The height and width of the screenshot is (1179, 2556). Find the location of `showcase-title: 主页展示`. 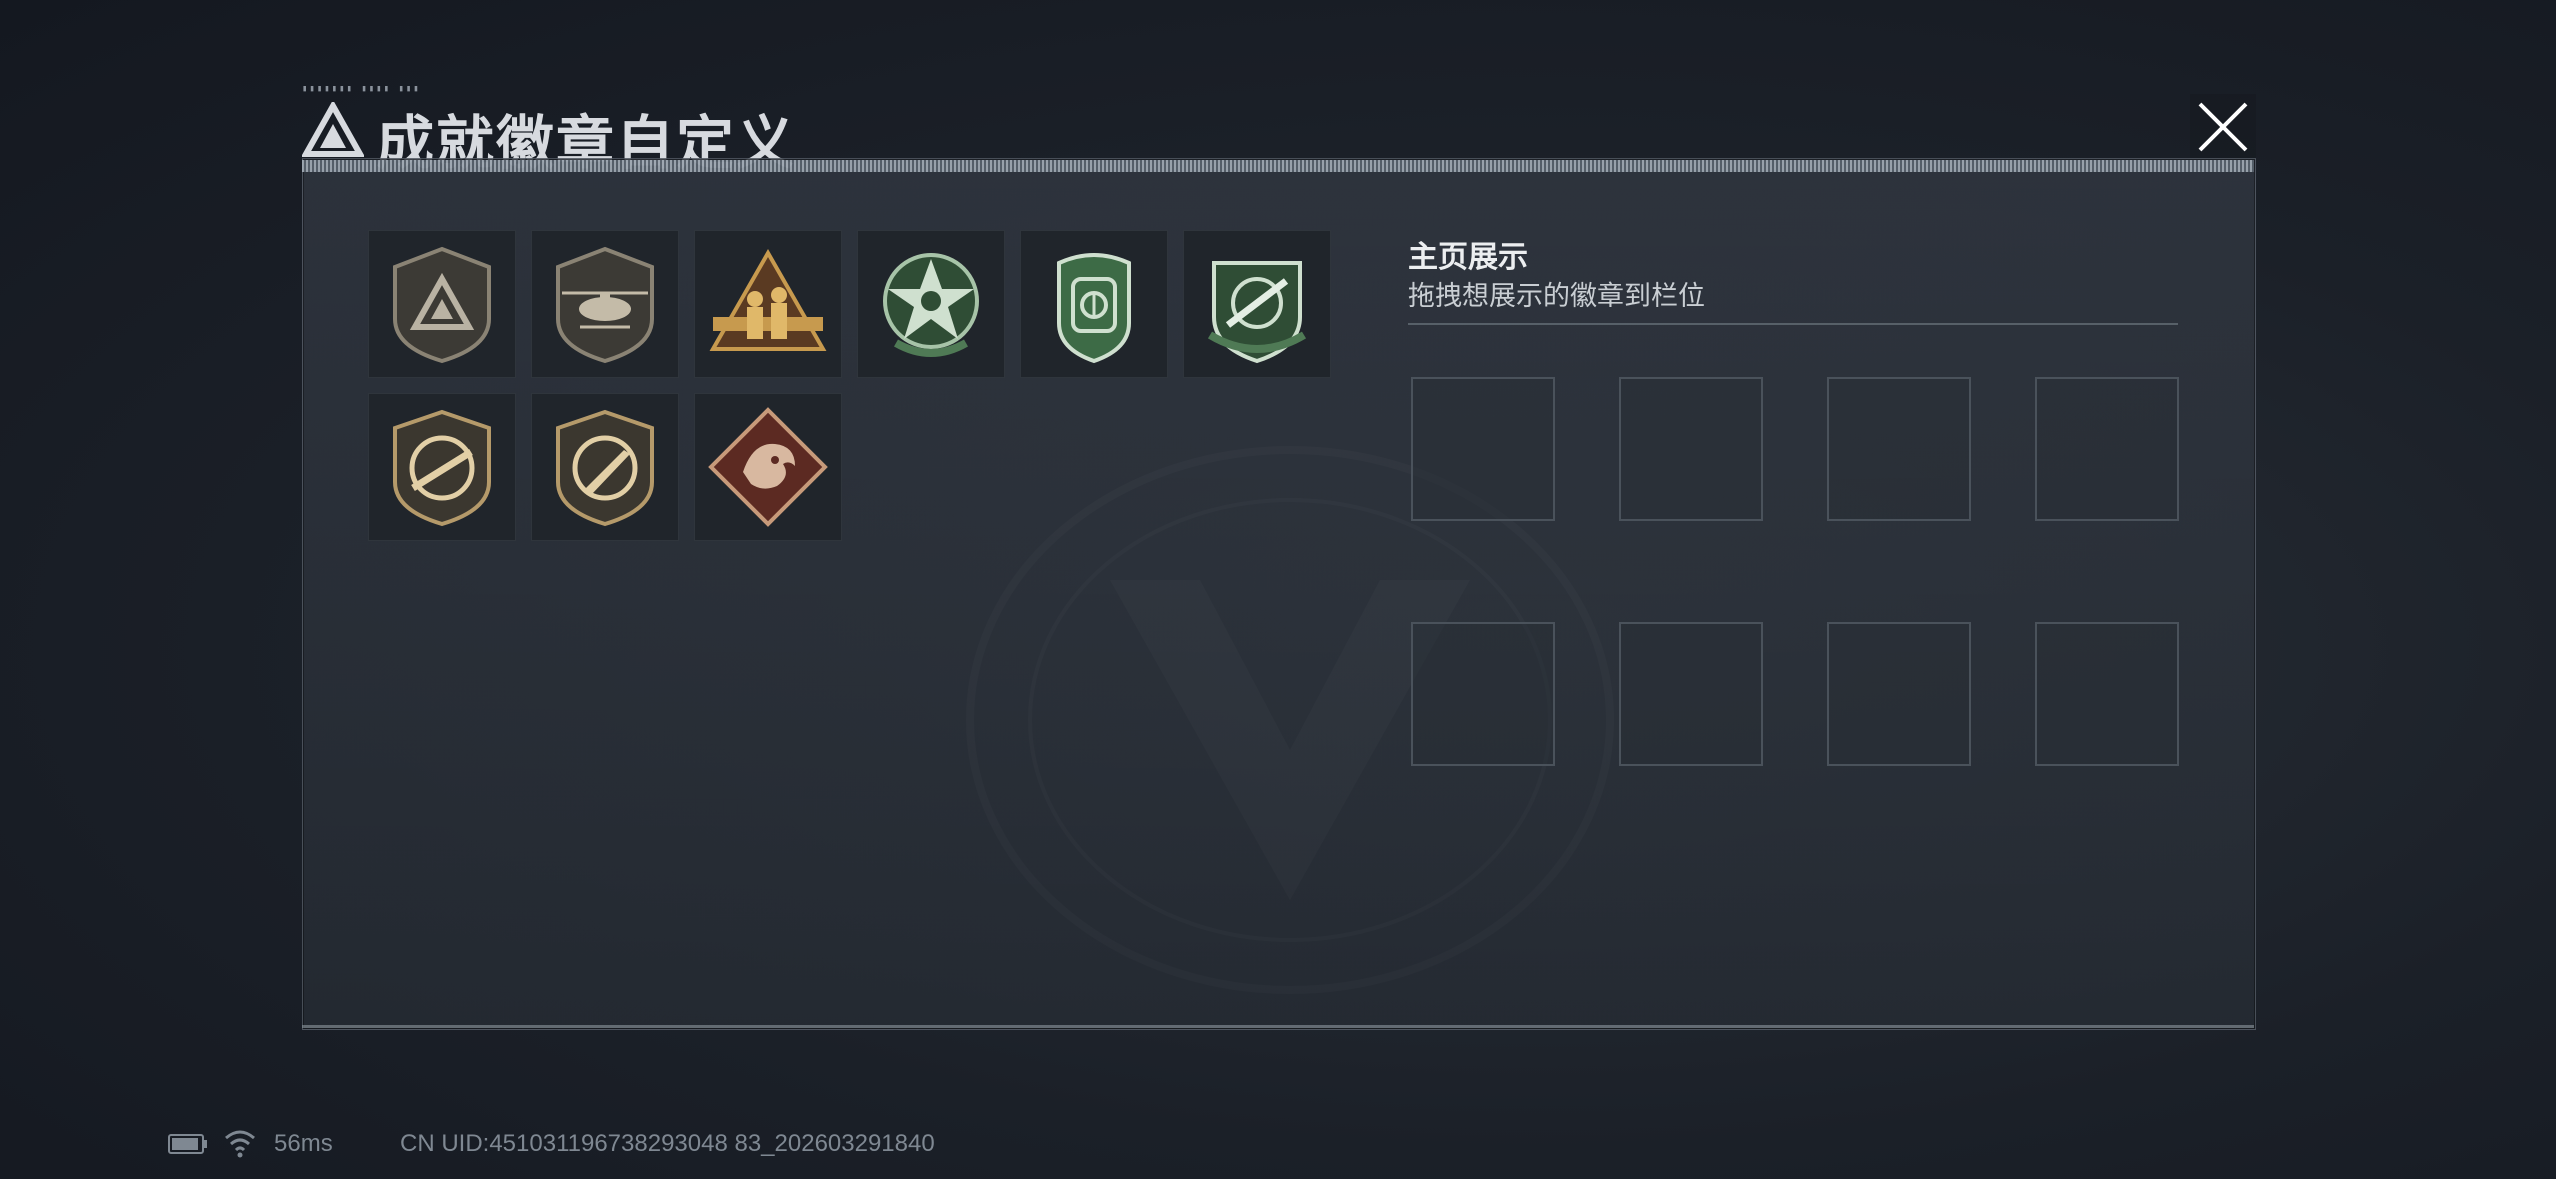

showcase-title: 主页展示 is located at coordinates (1468, 257).